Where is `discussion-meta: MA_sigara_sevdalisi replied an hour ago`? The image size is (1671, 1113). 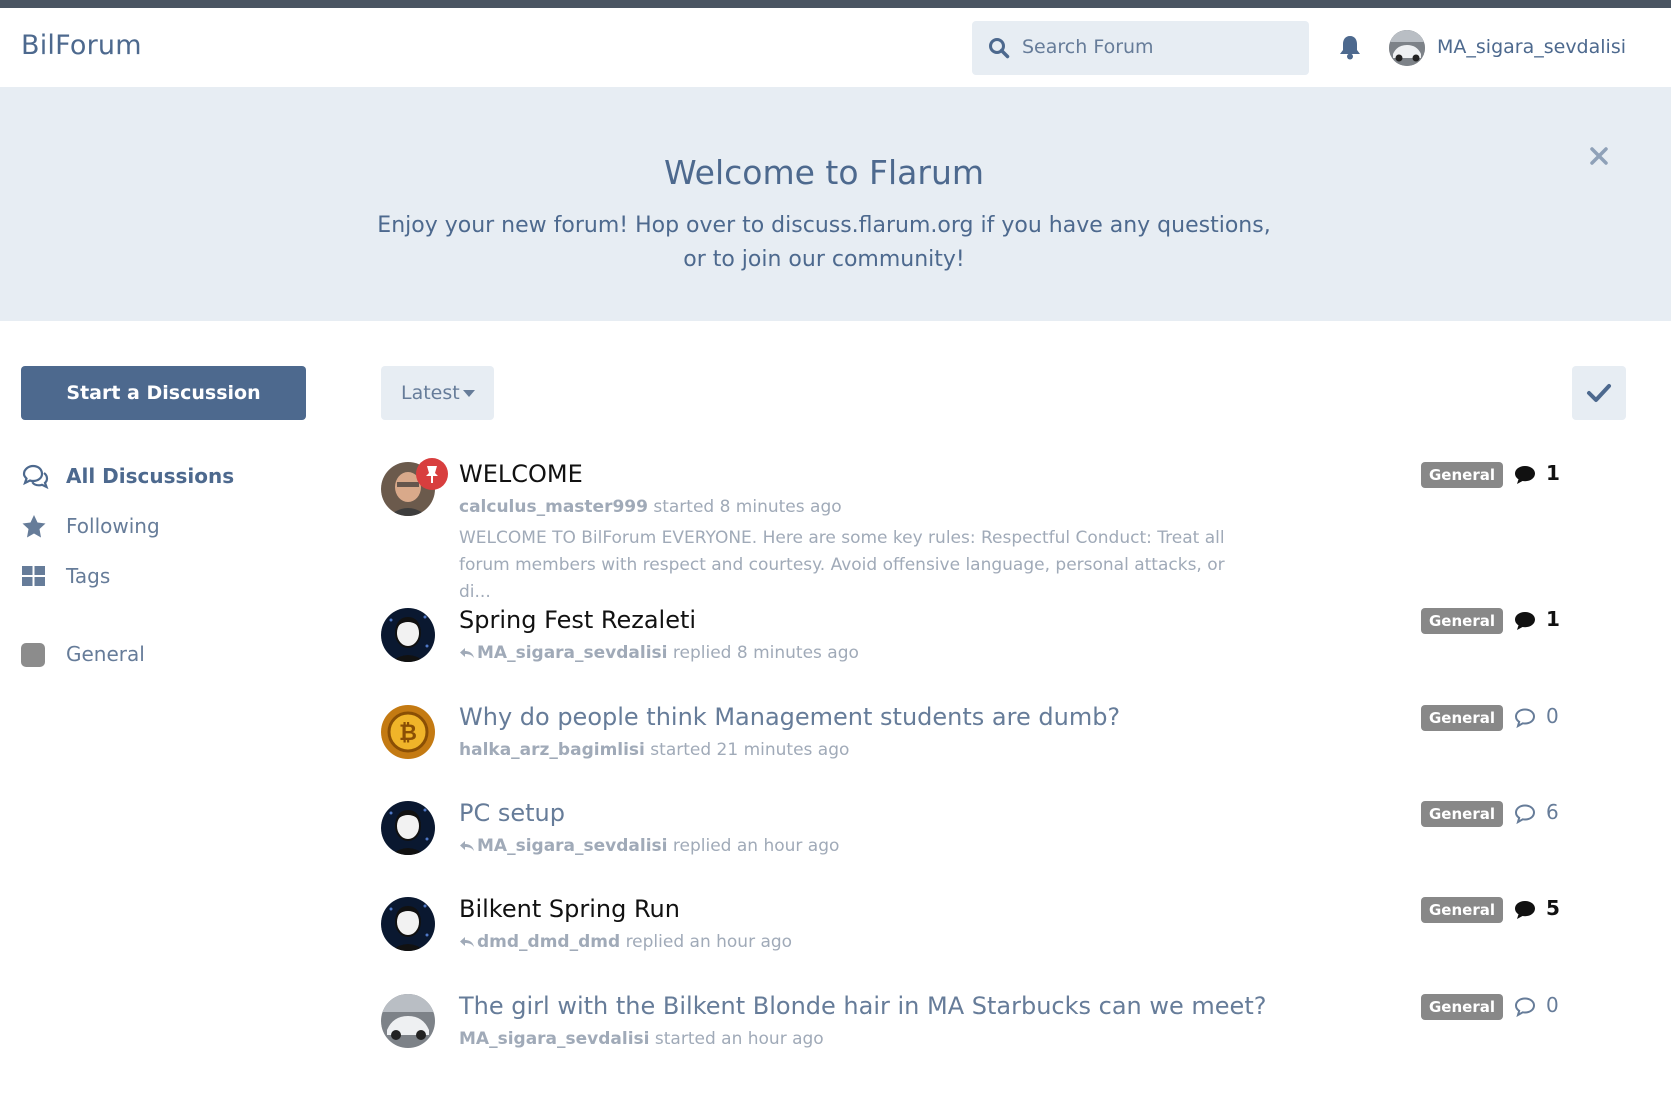 discussion-meta: MA_sigara_sevdalisi replied an hour ago is located at coordinates (649, 846).